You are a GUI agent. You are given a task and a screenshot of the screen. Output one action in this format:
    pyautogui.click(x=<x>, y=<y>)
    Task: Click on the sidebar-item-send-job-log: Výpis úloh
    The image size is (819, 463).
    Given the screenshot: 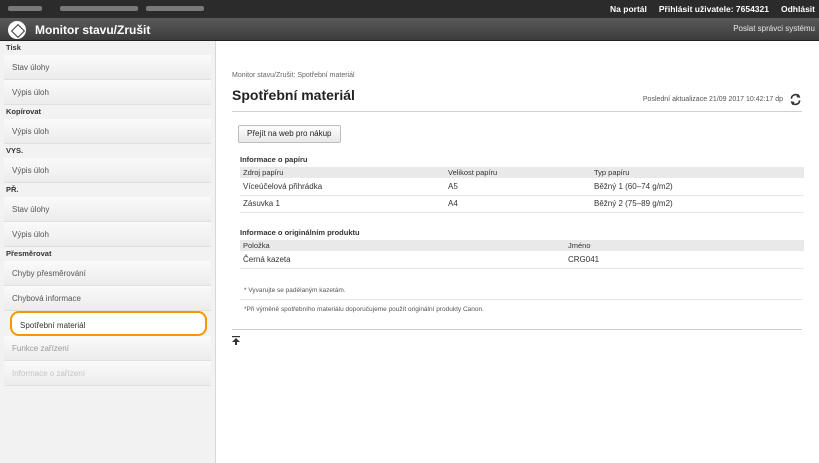 What is the action you would take?
    pyautogui.click(x=107, y=170)
    